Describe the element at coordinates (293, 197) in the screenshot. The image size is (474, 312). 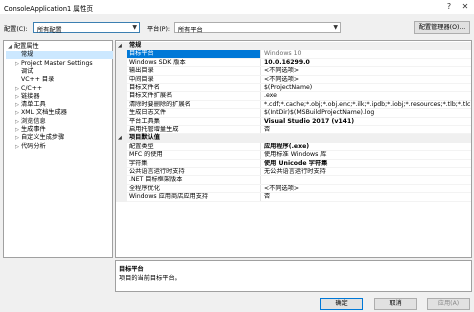
I see `property-row: Windows 应用商店应用支持否` at that location.